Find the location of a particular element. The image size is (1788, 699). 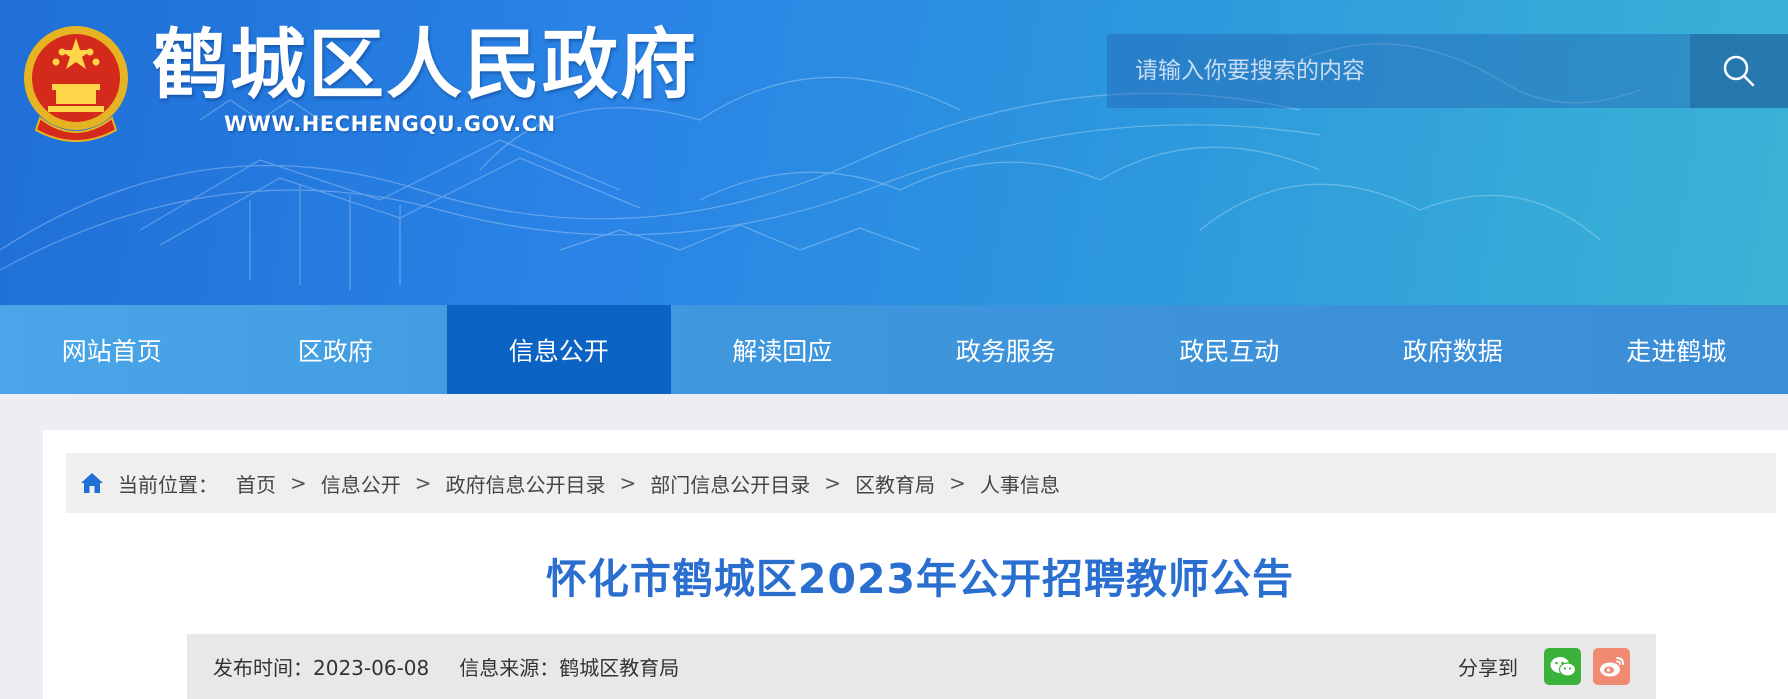

weibo-icon is located at coordinates (1611, 666).